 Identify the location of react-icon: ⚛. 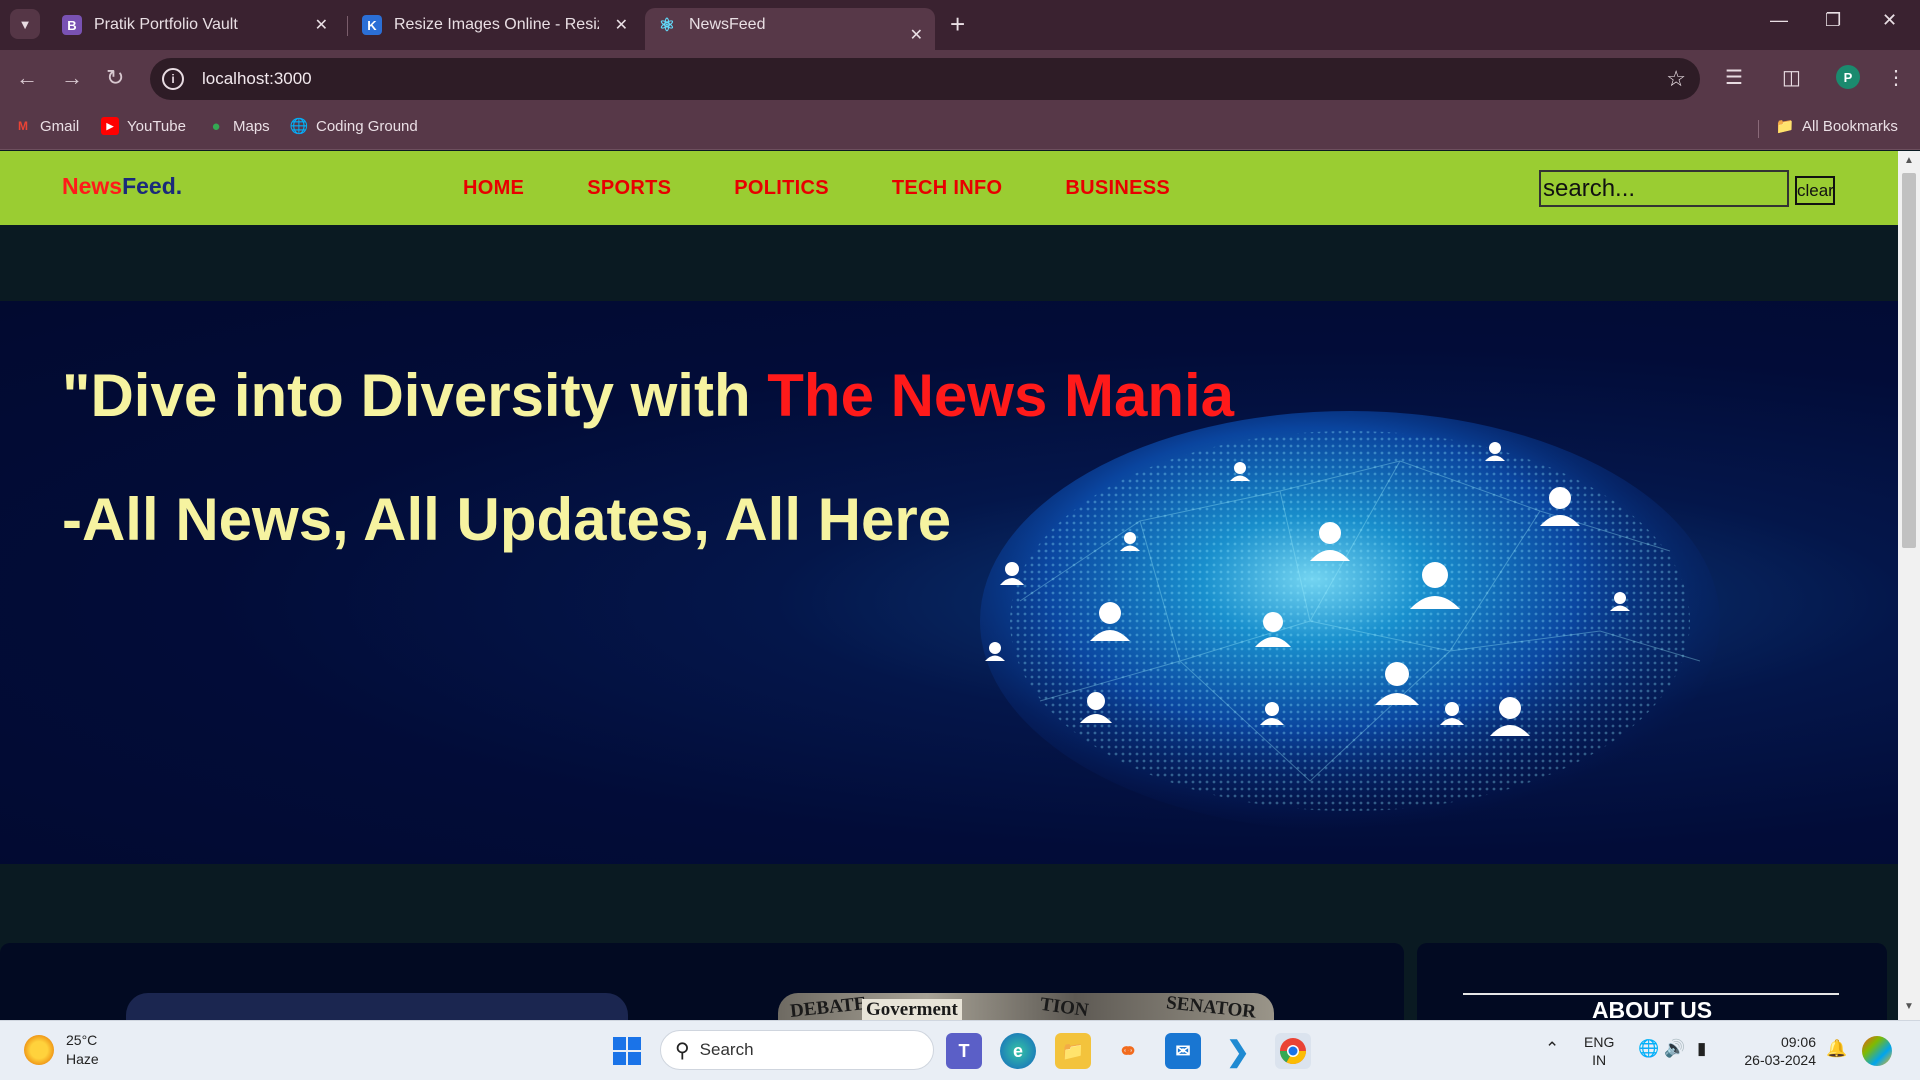
(667, 24).